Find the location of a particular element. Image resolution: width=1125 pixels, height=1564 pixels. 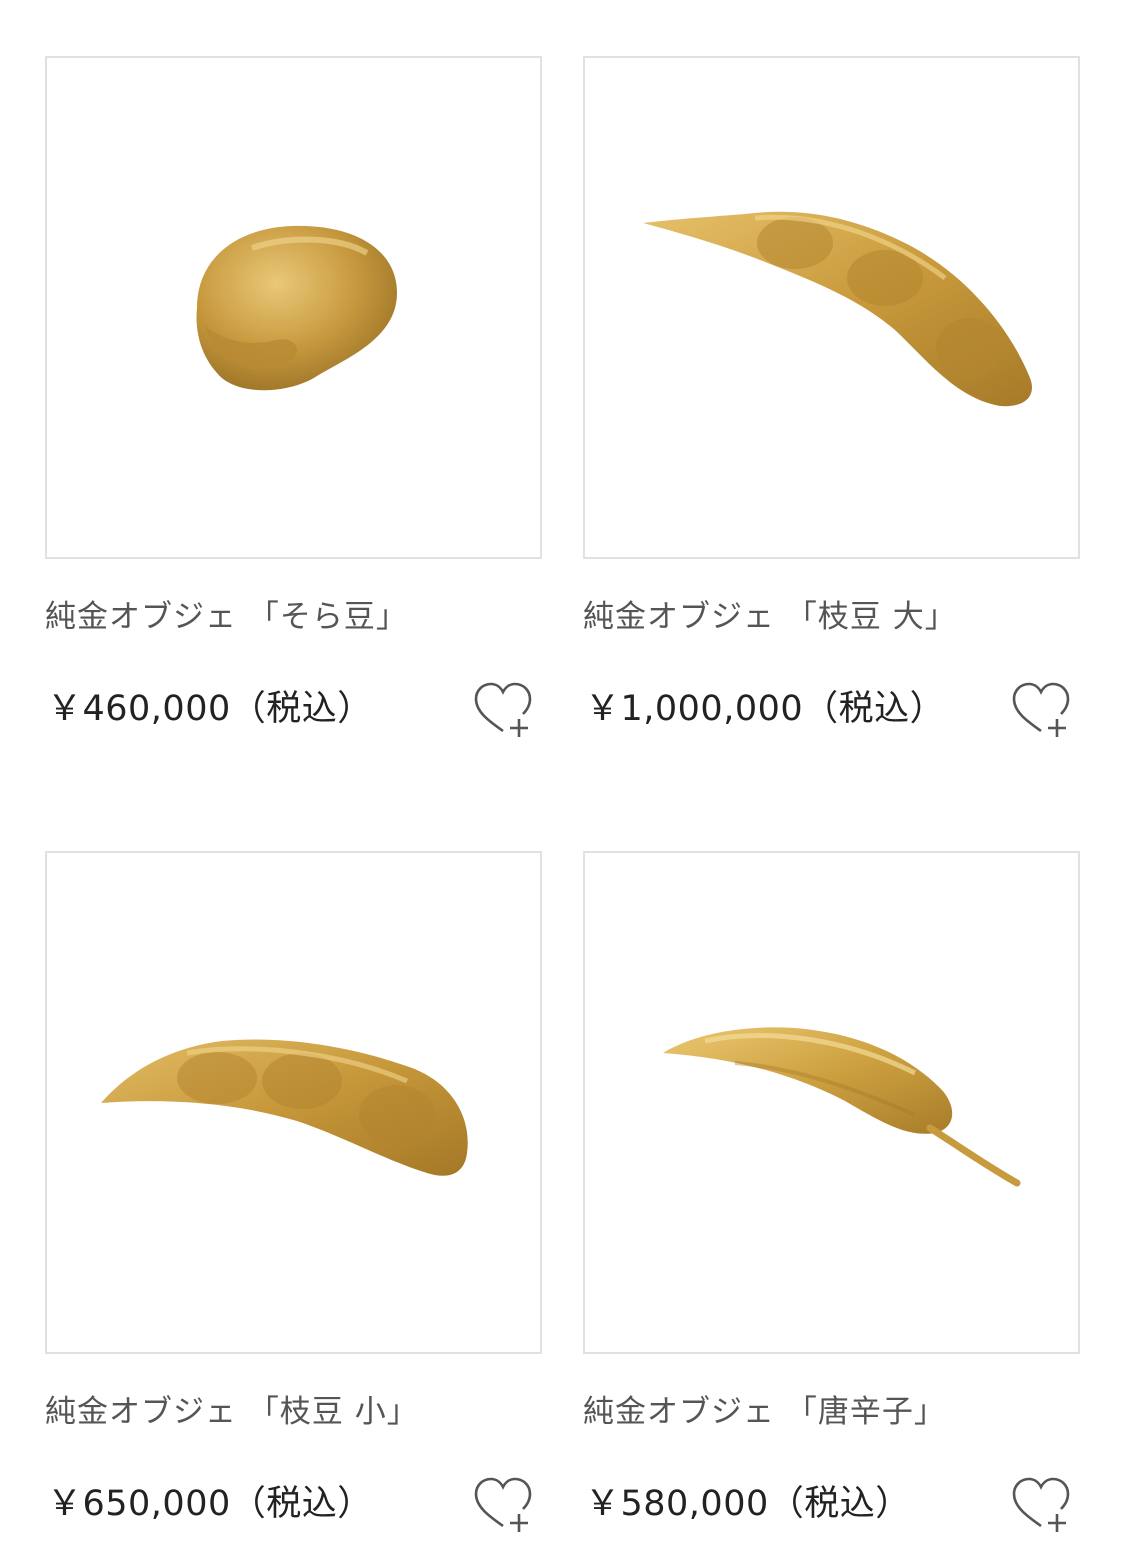

product-title: 純金オブジェ 「枝豆 大」 is located at coordinates (831, 617).